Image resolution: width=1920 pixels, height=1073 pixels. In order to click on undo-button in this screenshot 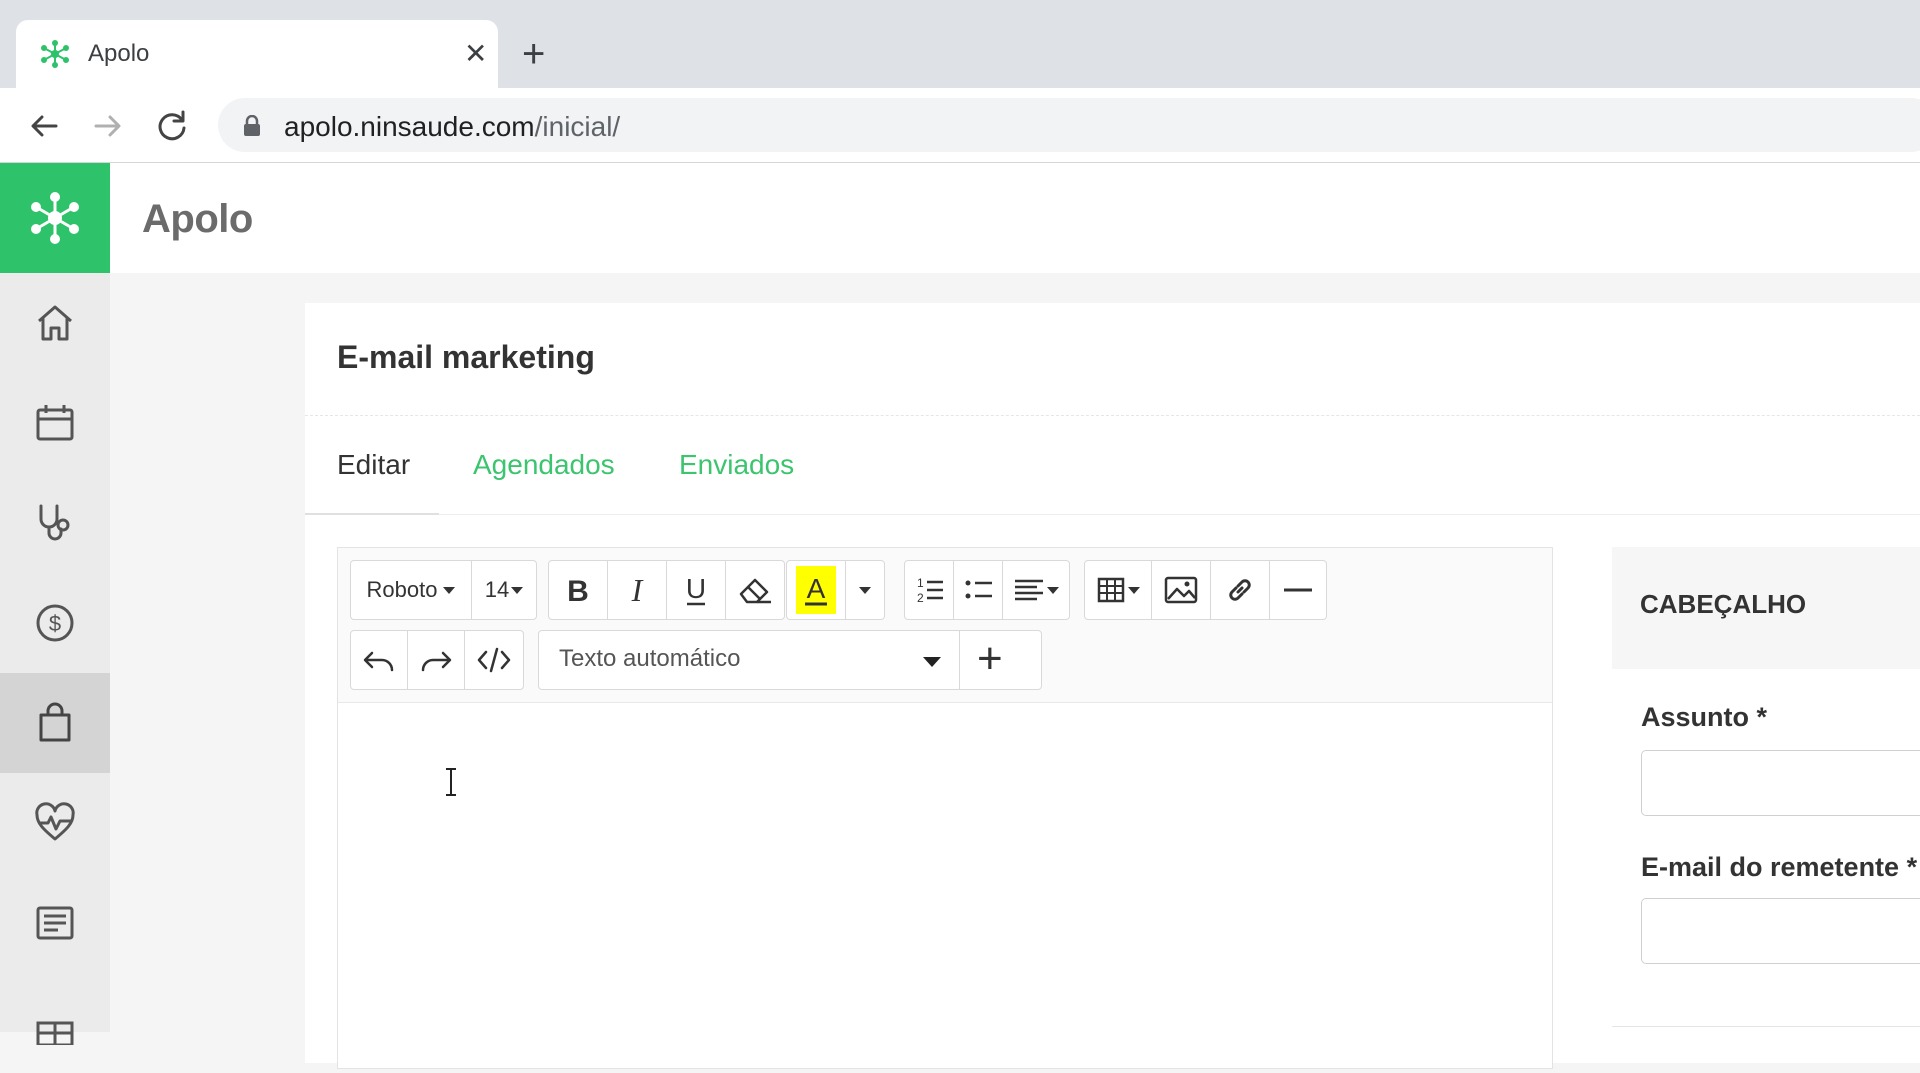, I will do `click(379, 660)`.